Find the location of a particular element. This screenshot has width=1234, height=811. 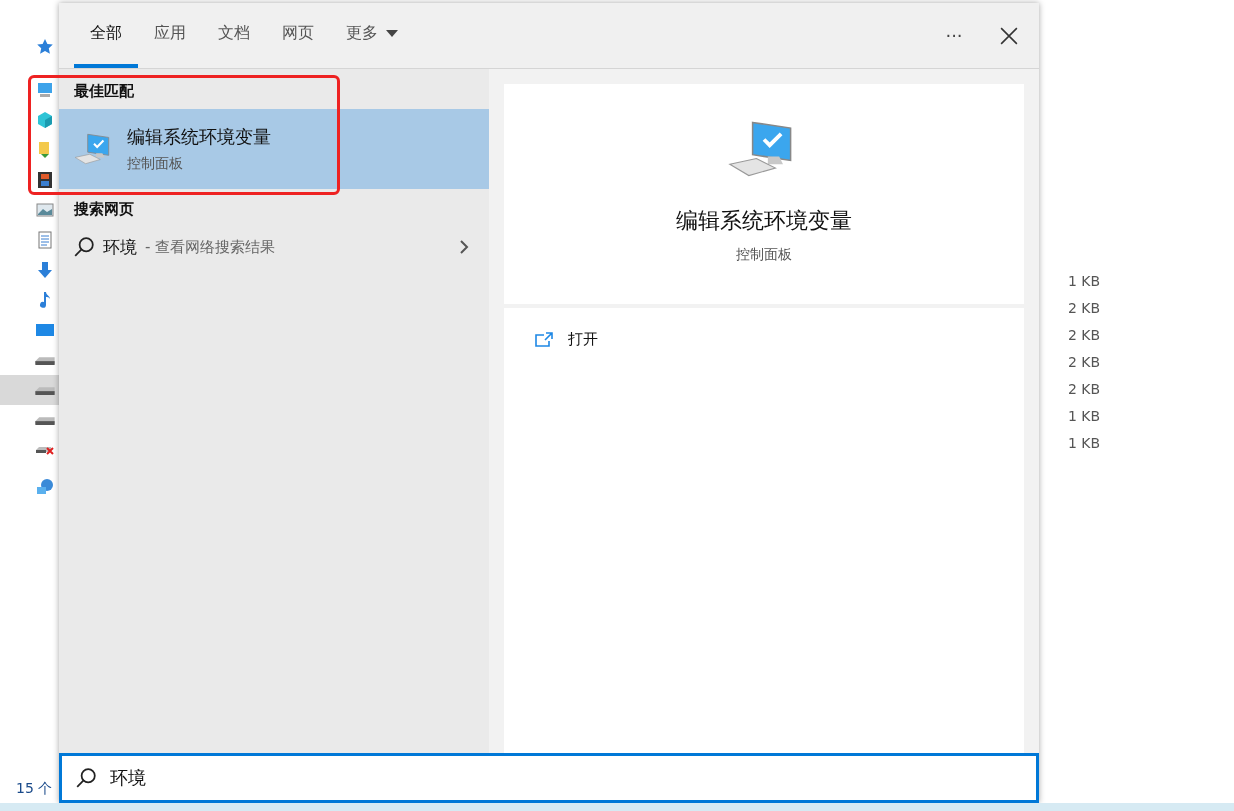

computer-icon is located at coordinates (45, 90).